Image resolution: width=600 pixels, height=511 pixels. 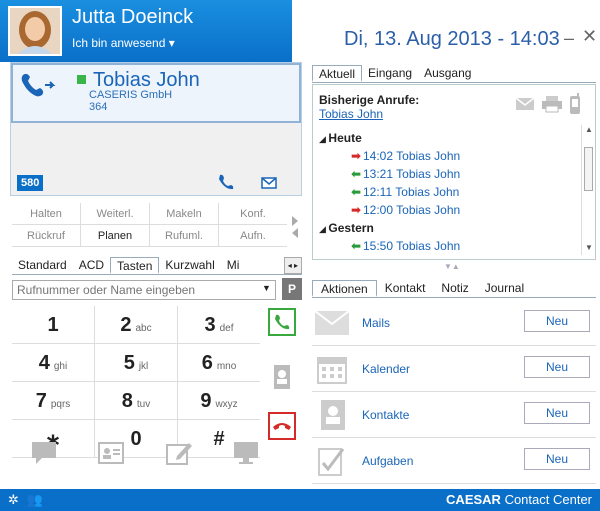 I want to click on tab-mi: Mi, so click(x=233, y=265).